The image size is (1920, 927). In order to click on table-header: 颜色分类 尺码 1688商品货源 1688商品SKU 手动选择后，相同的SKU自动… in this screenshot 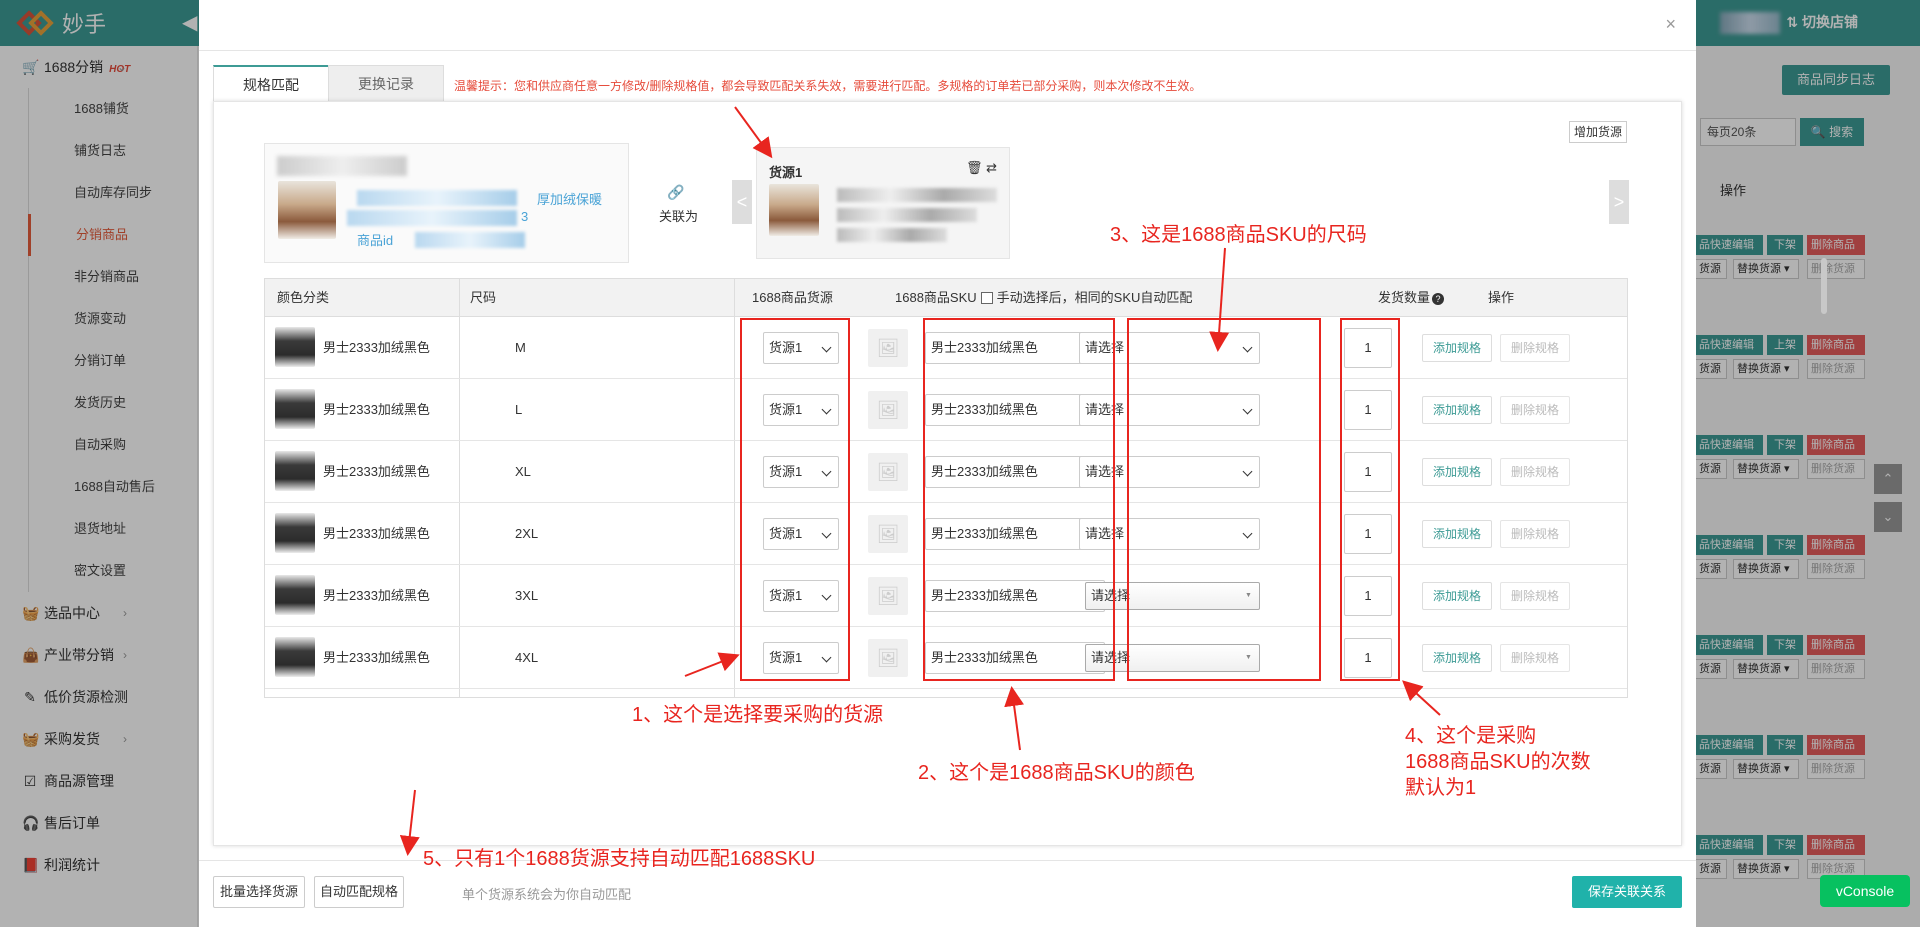, I will do `click(946, 298)`.